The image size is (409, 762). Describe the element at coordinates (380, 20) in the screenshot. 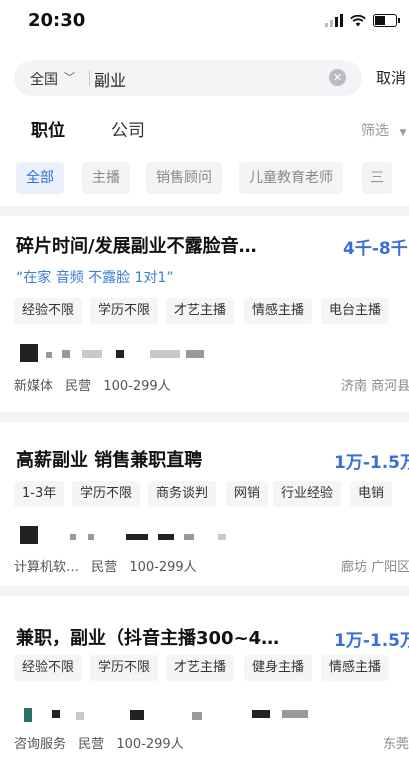

I see `battery-level` at that location.